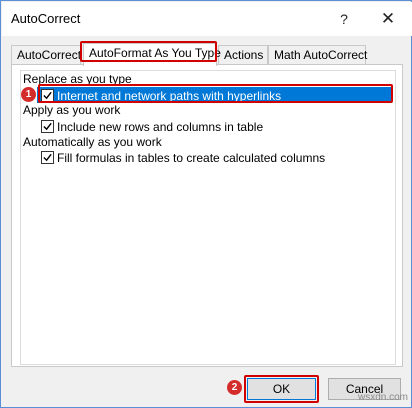  I want to click on option-label: Include new rows and columns in table, so click(160, 126).